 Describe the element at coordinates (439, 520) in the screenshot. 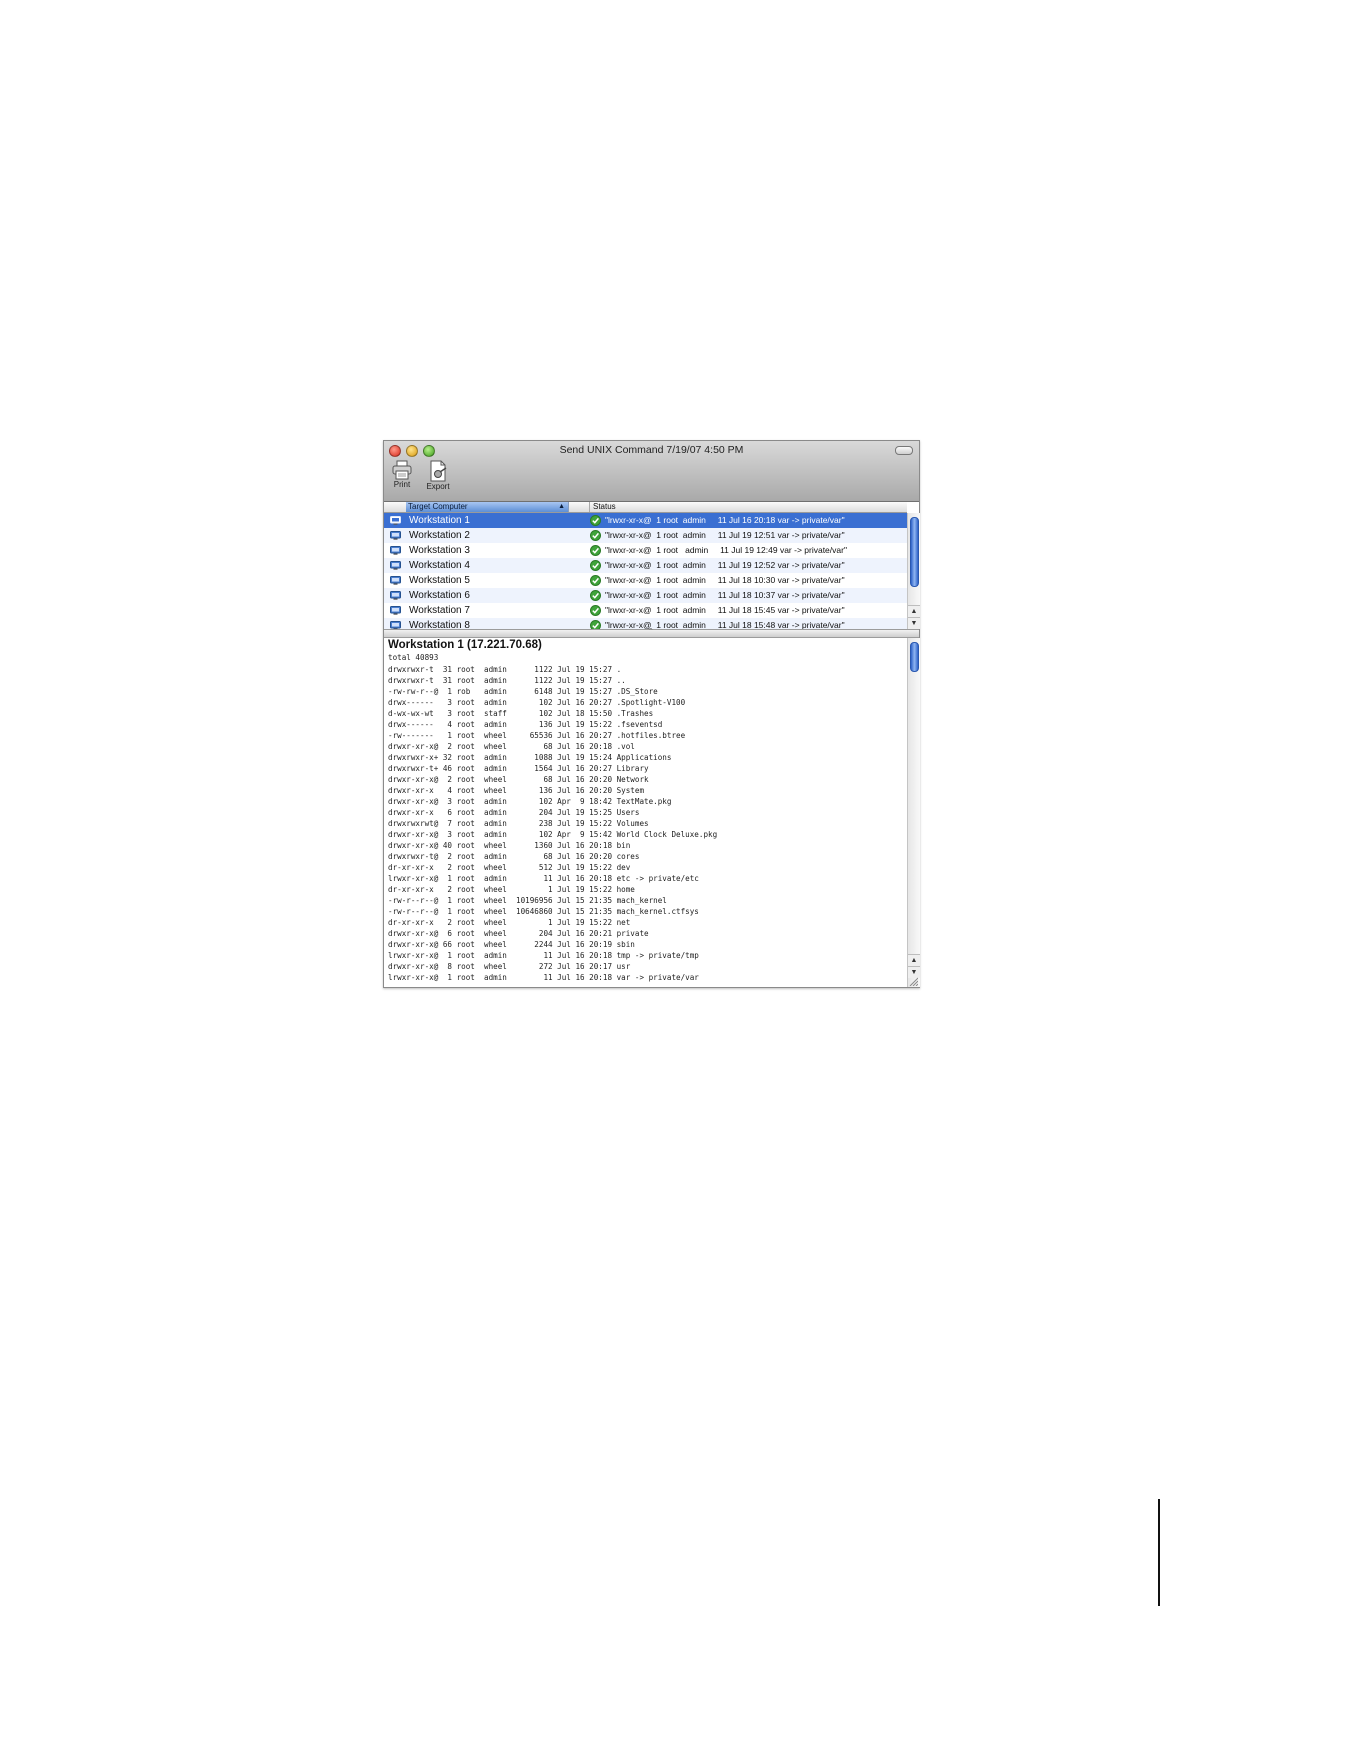

I see `row-computer-name: Workstation 1` at that location.